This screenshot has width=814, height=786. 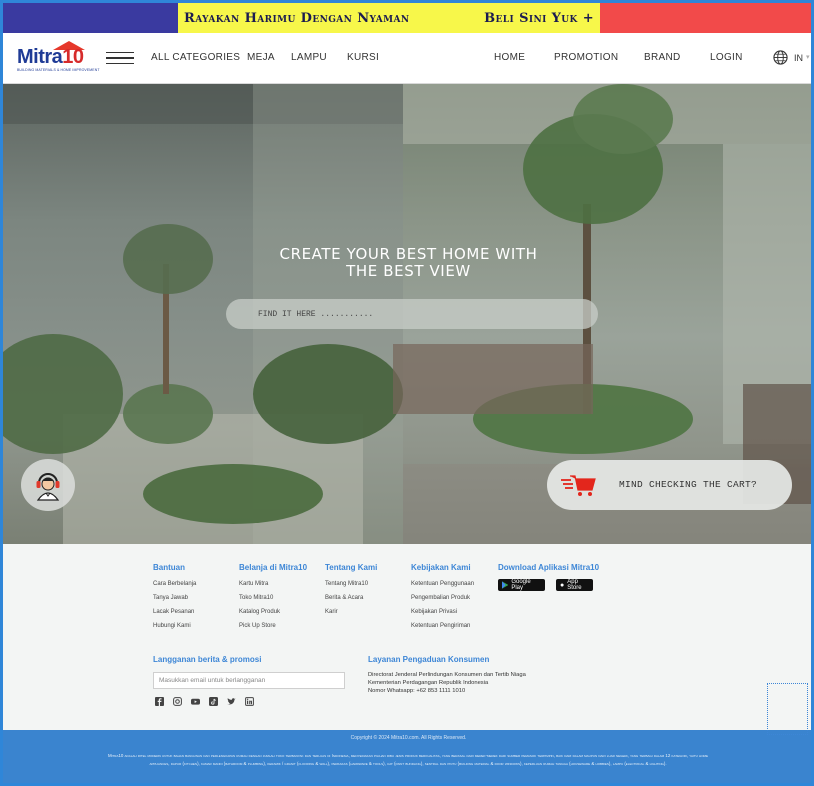 What do you see at coordinates (412, 314) in the screenshot?
I see `hero-search-input` at bounding box center [412, 314].